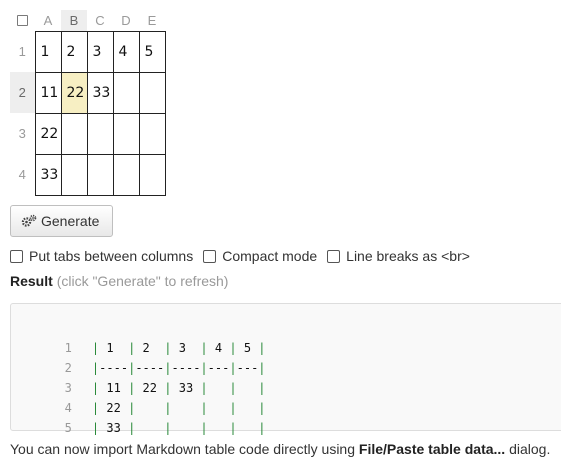  I want to click on code-text: | 33 | | | | |, so click(178, 428).